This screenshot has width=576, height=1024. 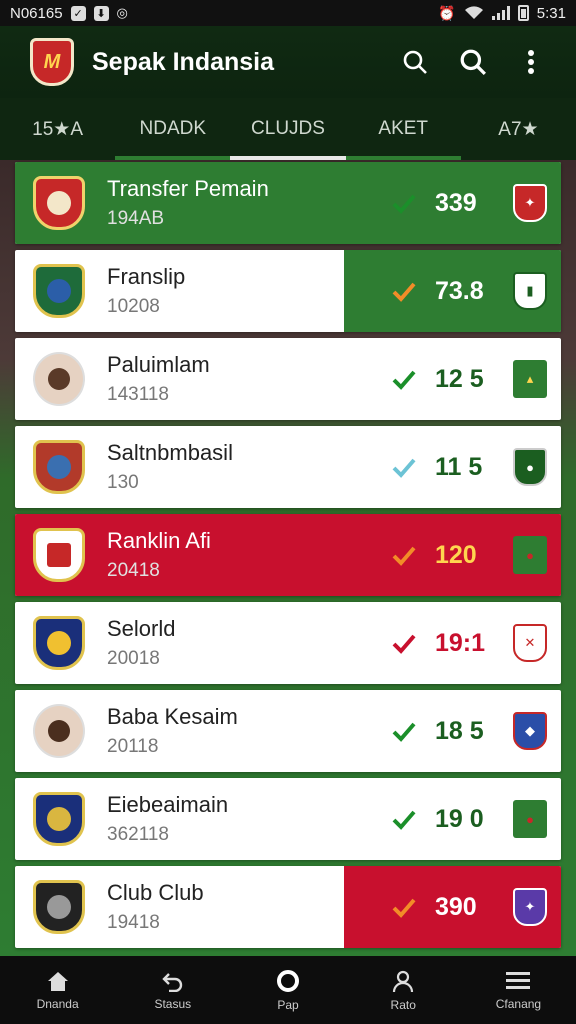 I want to click on item-name: Transfer Pemain, so click(x=188, y=188).